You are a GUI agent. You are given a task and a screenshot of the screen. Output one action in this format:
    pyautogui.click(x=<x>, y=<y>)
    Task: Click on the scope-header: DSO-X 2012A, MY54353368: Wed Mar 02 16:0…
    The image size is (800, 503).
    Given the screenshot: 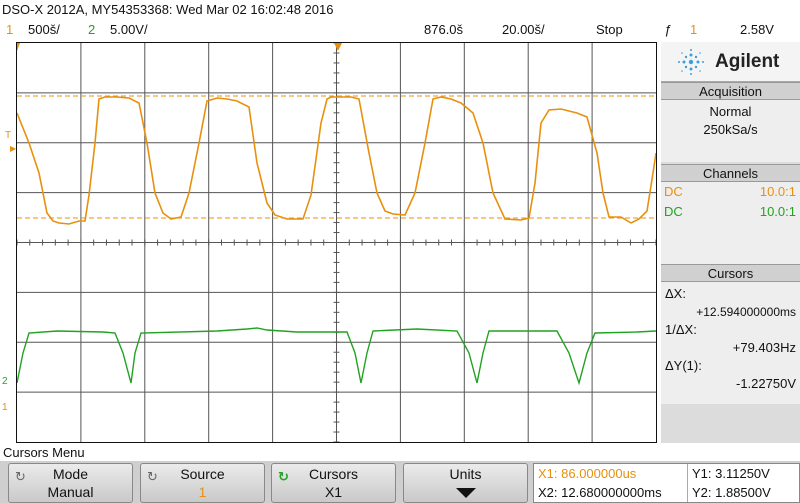 What is the action you would take?
    pyautogui.click(x=330, y=11)
    